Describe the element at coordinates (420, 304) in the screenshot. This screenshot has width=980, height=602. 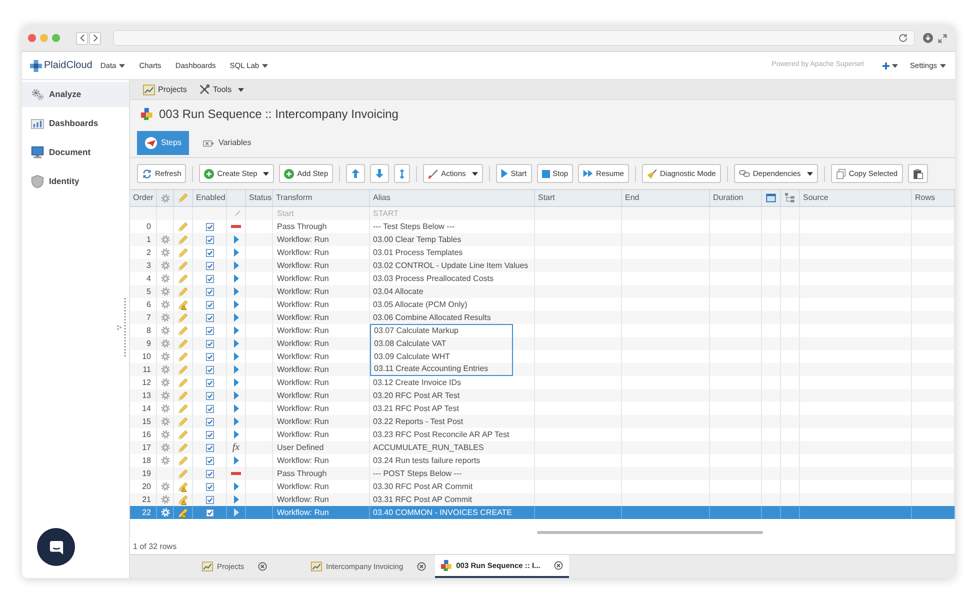
I see `table-cell-text: 03.05 Allocate (PCM Only)` at that location.